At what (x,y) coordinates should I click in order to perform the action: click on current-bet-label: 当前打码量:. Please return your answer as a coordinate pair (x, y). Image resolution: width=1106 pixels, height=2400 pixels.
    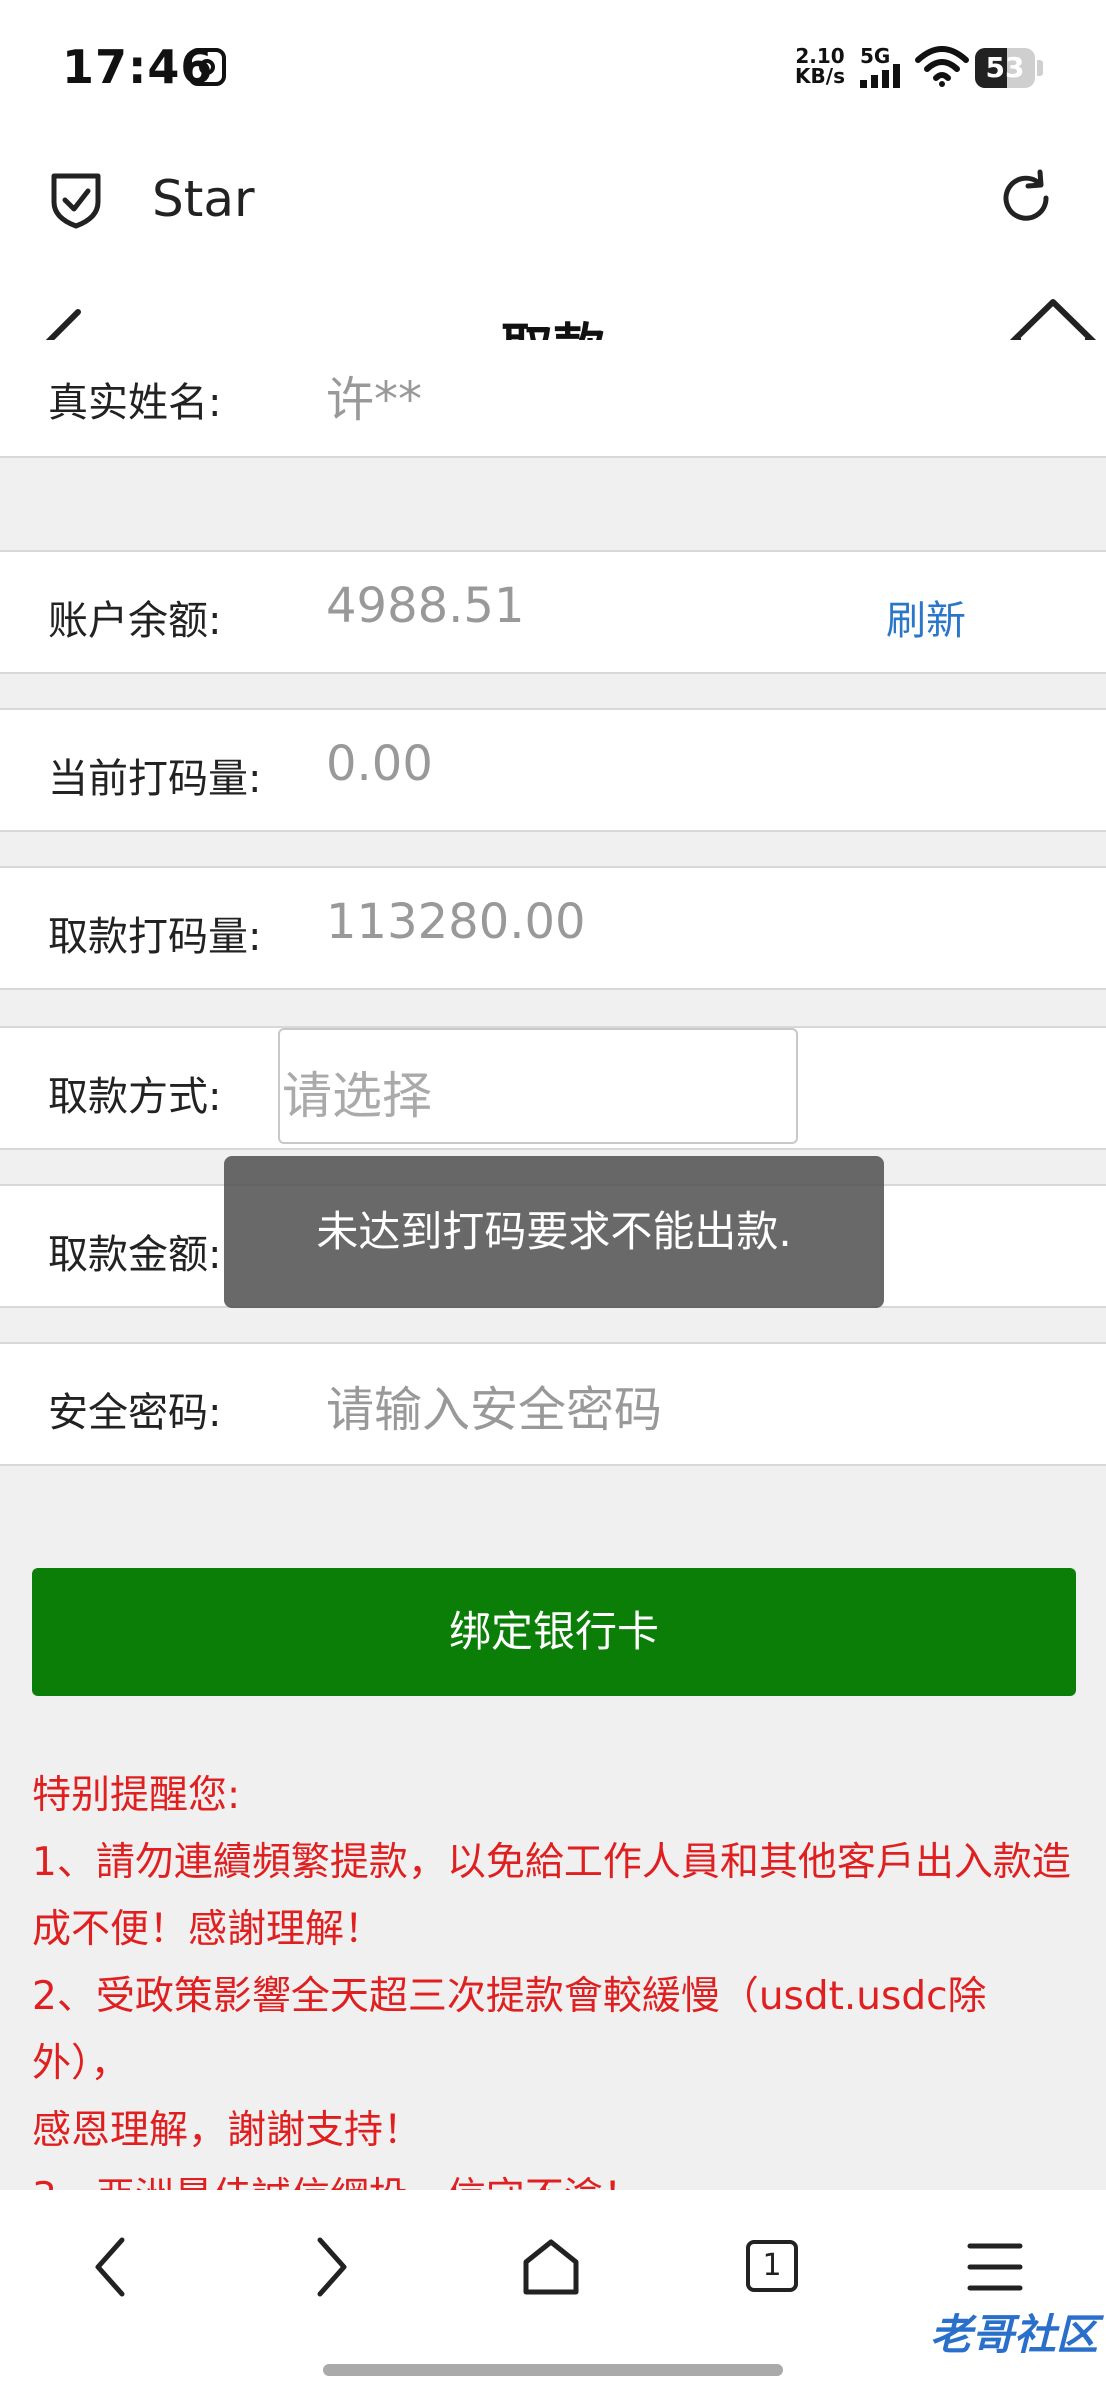
    Looking at the image, I should click on (155, 779).